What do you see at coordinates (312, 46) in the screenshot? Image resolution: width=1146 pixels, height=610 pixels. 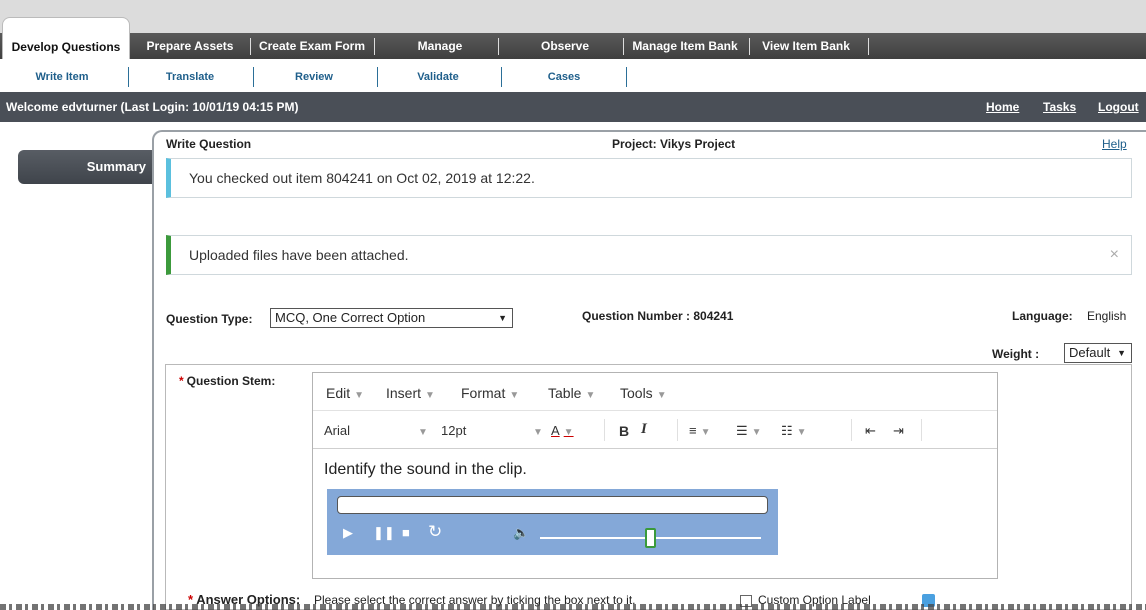 I see `tab-create-exam-form: Create Exam Form` at bounding box center [312, 46].